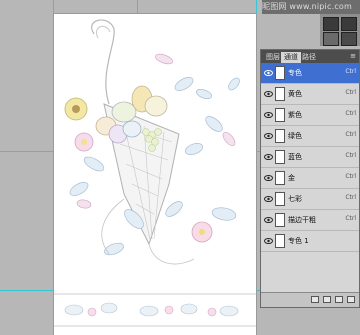  Describe the element at coordinates (256, 167) in the screenshot. I see `guide-vertical-right` at that location.